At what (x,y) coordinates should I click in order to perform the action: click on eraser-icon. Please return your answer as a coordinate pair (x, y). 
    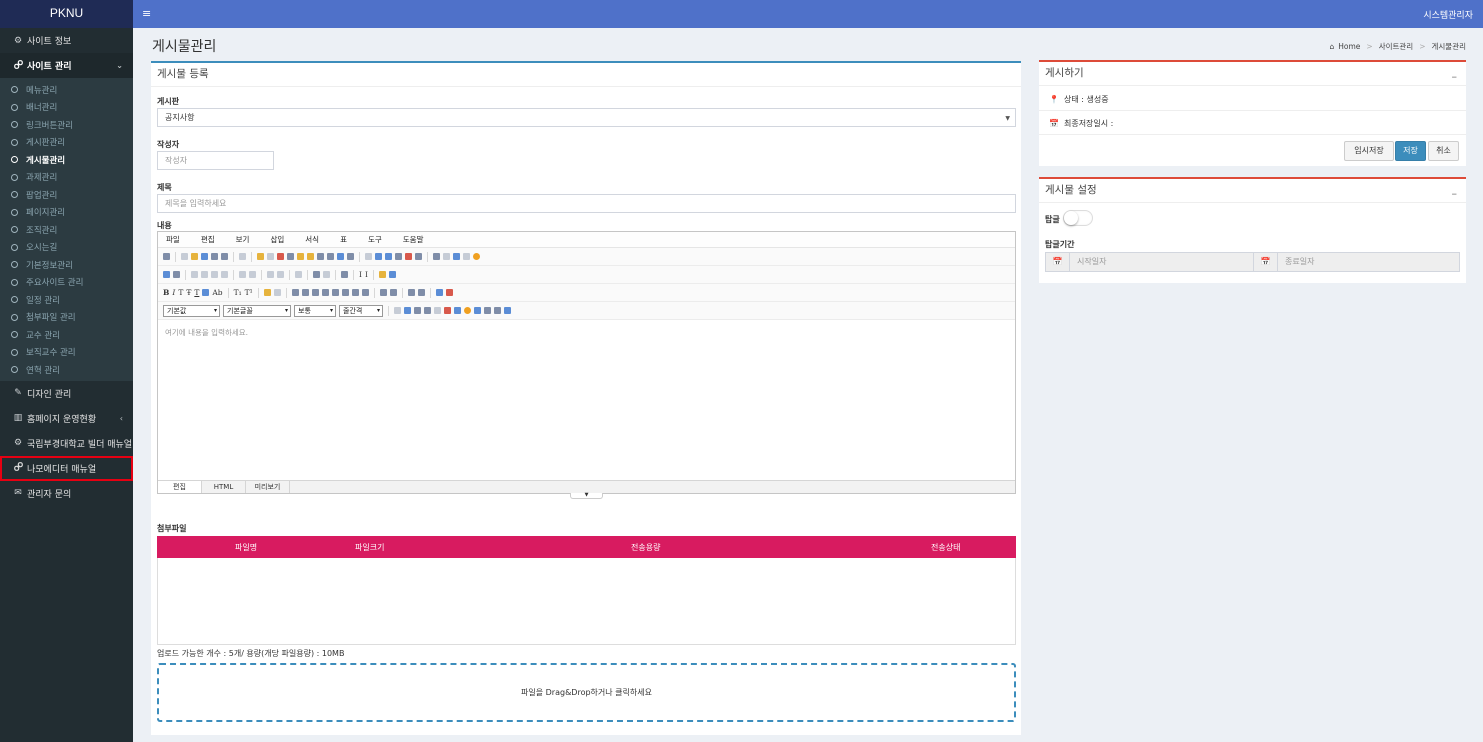
    Looking at the image, I should click on (277, 292).